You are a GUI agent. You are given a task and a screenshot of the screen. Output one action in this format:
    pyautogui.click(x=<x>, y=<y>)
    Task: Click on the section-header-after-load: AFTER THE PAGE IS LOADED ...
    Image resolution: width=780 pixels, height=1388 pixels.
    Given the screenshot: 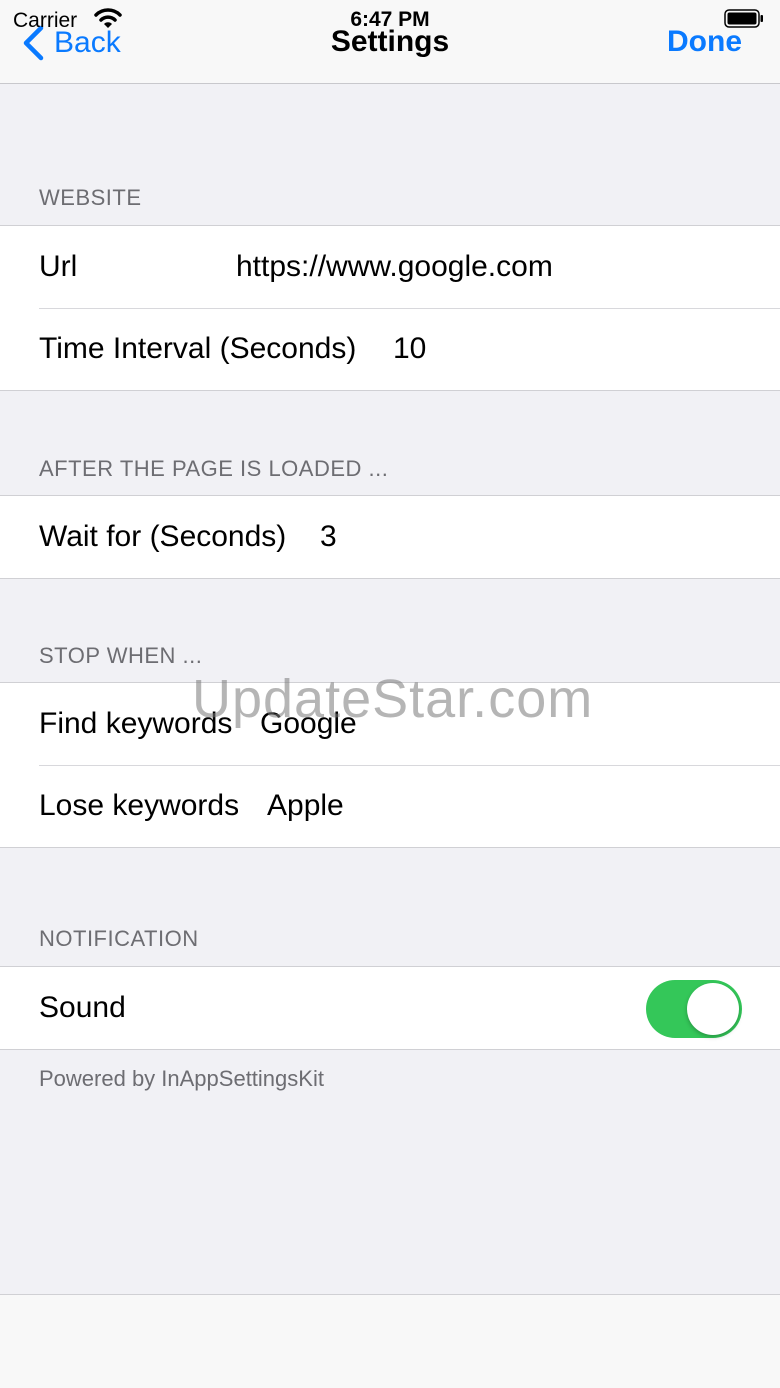 What is the action you would take?
    pyautogui.click(x=214, y=468)
    